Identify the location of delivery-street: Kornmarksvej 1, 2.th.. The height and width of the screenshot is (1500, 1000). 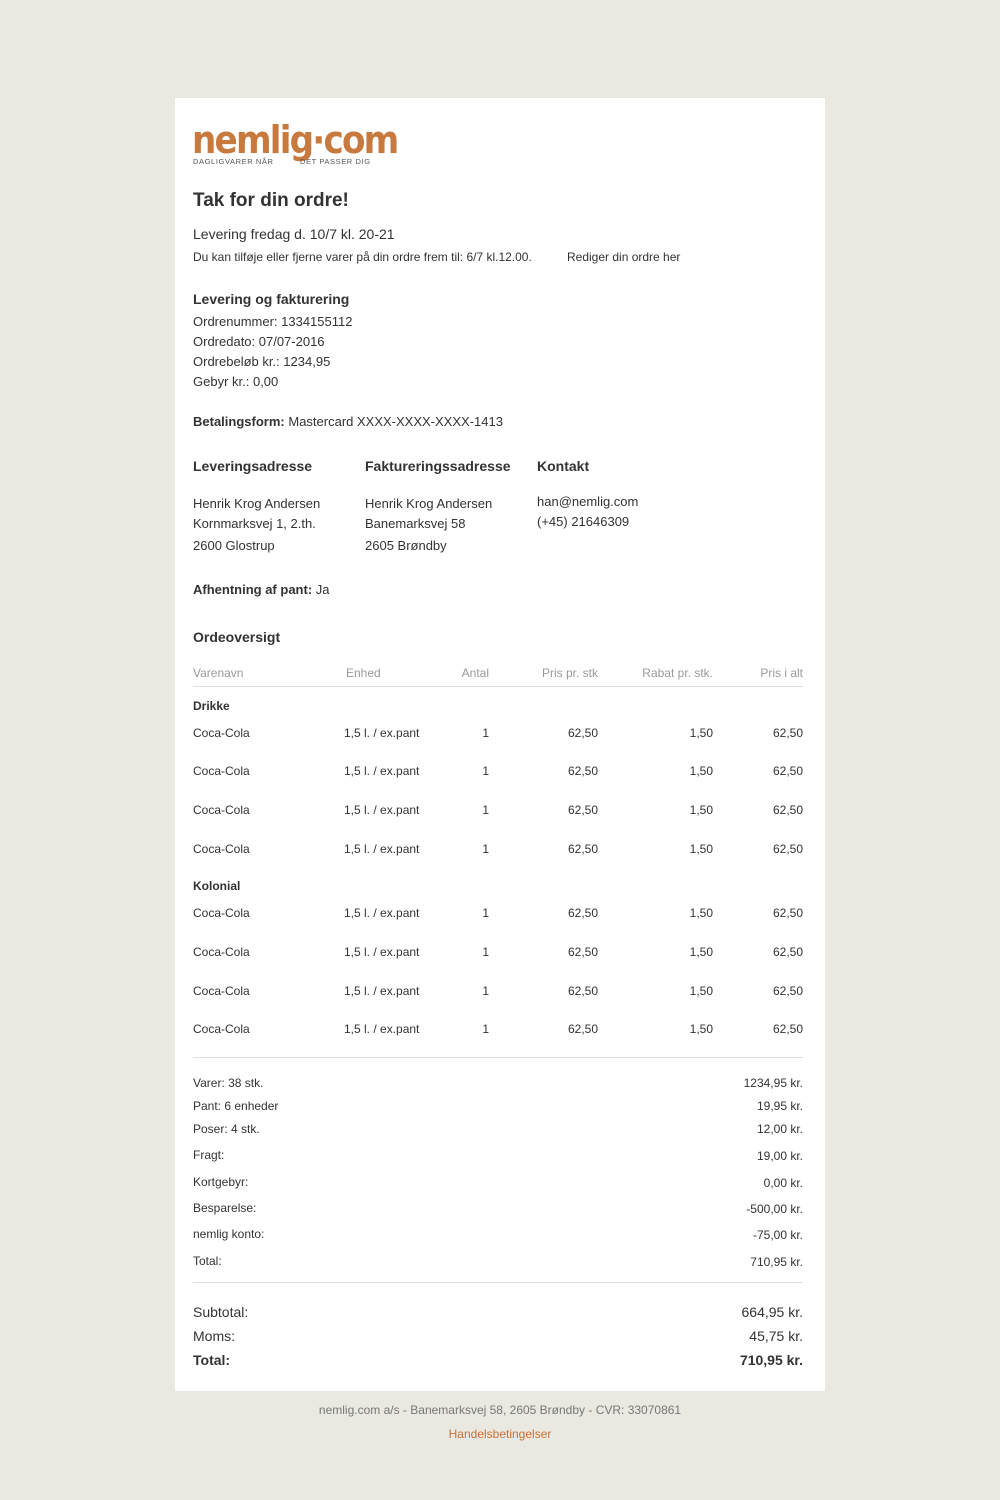
(254, 523).